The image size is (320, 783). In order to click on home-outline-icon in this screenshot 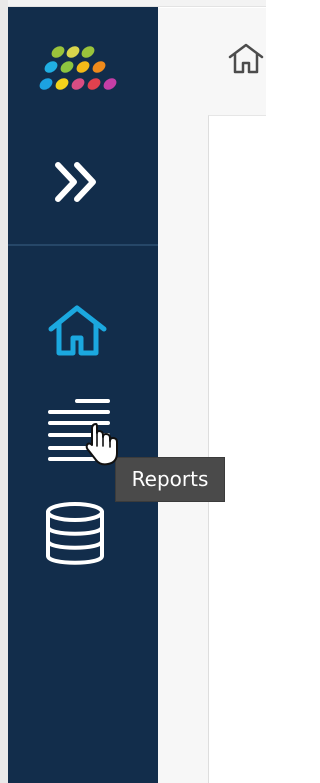, I will do `click(246, 58)`.